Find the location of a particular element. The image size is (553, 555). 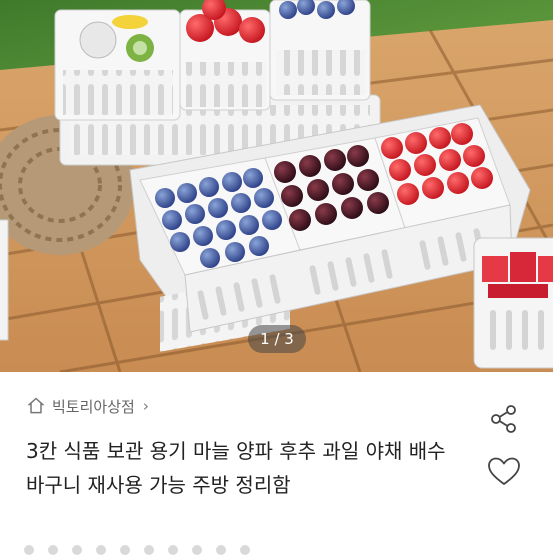

store-link: 빅토리아상점 › is located at coordinates (87, 406).